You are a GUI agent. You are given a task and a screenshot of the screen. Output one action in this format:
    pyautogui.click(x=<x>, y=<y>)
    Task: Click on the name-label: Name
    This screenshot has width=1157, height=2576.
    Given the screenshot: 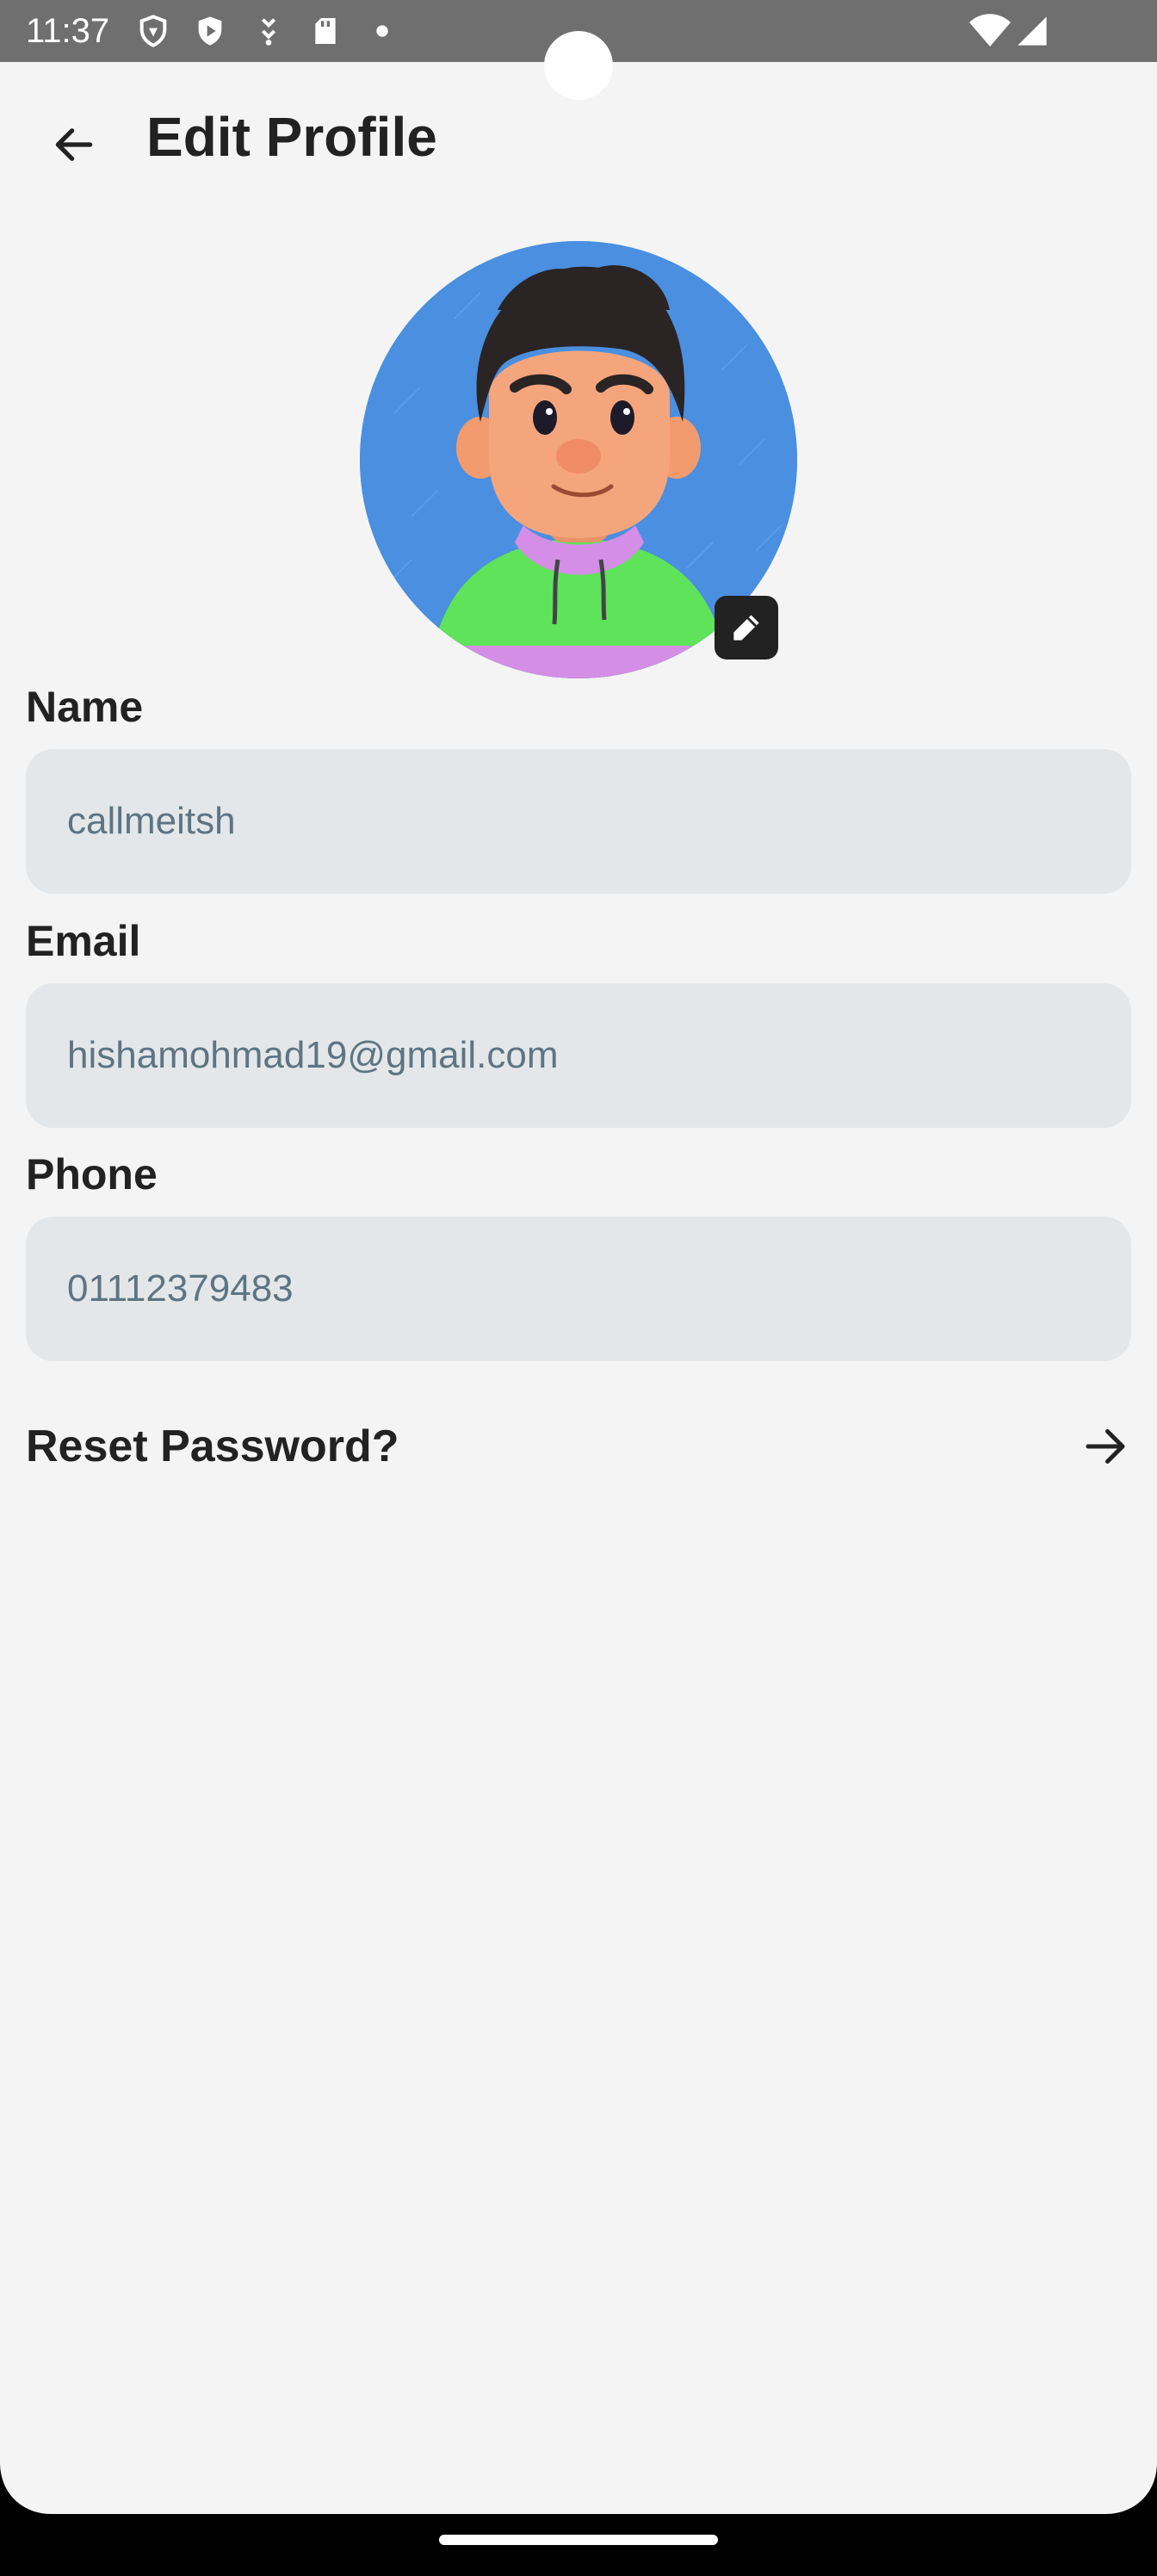 What is the action you would take?
    pyautogui.click(x=85, y=707)
    